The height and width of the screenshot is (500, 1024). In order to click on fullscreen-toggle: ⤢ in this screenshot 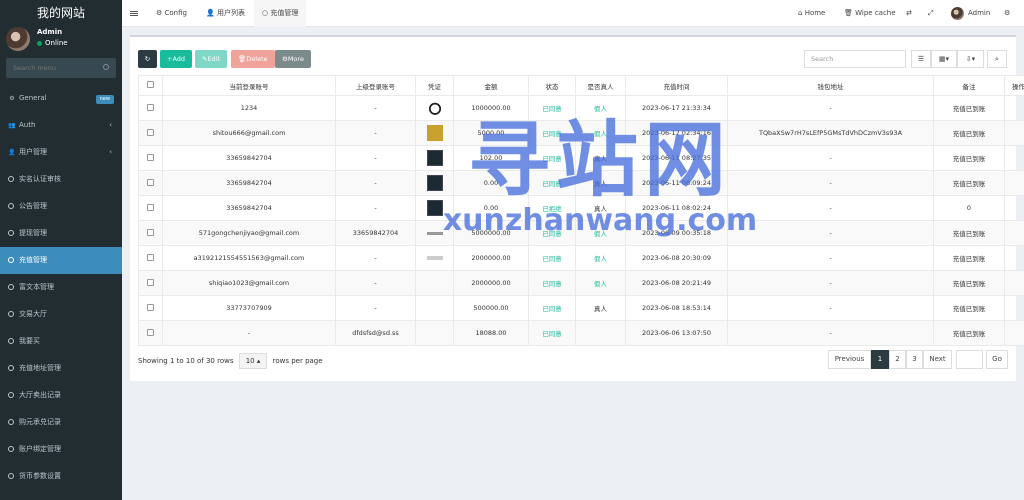, I will do `click(931, 13)`.